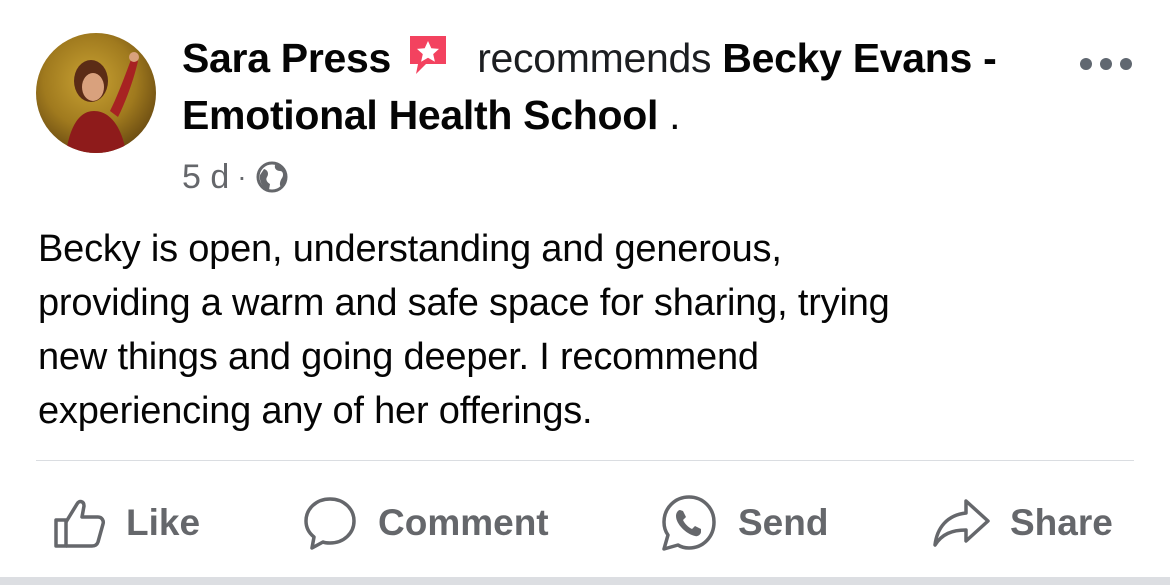  Describe the element at coordinates (1061, 522) in the screenshot. I see `share-label: Share` at that location.